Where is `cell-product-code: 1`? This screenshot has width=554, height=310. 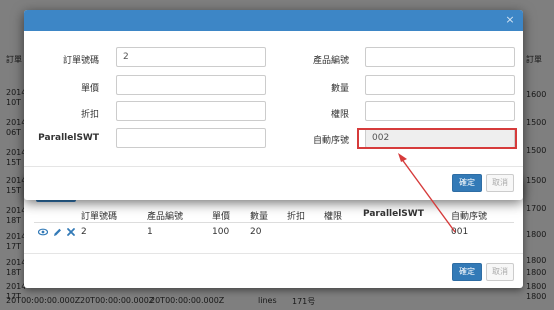 cell-product-code: 1 is located at coordinates (150, 232).